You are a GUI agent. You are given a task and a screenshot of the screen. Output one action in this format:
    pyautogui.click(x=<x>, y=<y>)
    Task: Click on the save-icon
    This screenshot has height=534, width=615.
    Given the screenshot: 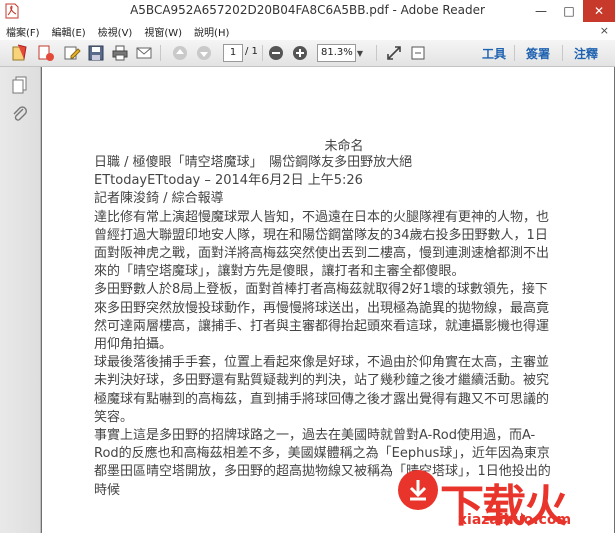 What is the action you would take?
    pyautogui.click(x=96, y=53)
    